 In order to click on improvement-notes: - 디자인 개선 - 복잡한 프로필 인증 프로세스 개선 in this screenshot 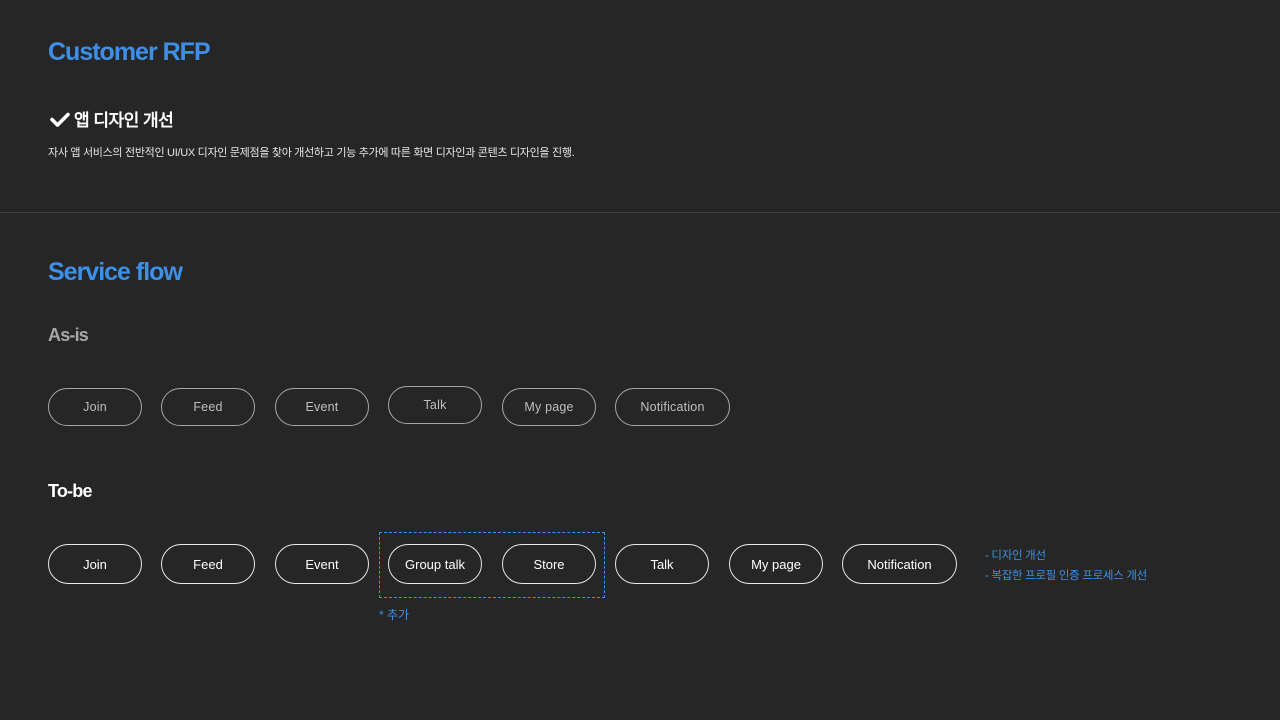, I will do `click(1066, 566)`.